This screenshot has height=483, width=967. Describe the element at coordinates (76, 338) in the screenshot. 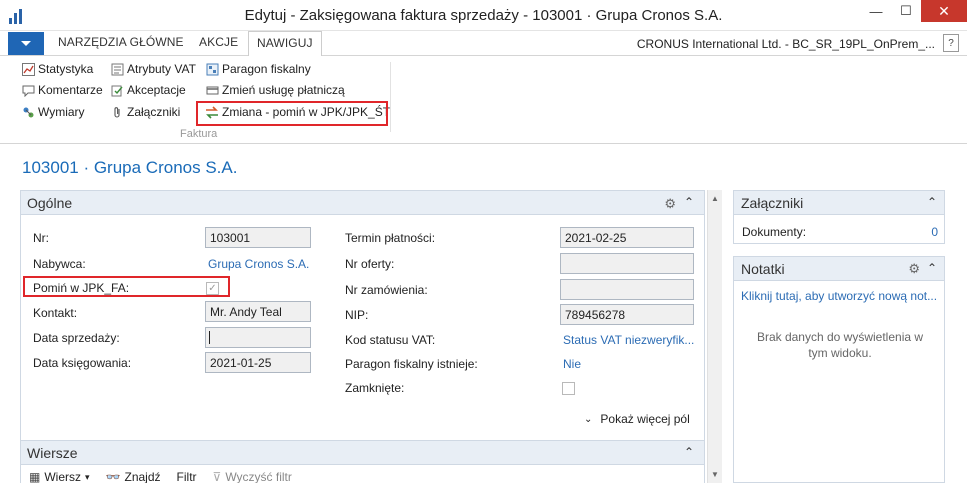

I see `data-sprzedazy-label: Data sprzedaży:` at that location.